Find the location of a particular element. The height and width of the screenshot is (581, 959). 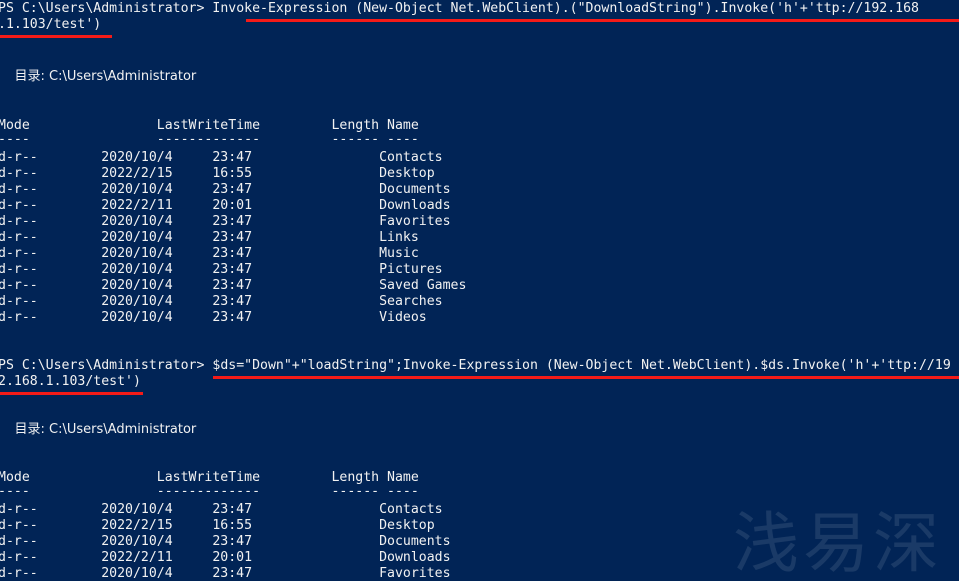

prompt-path-1: PS C:\Users\Administrator> is located at coordinates (106, 8).